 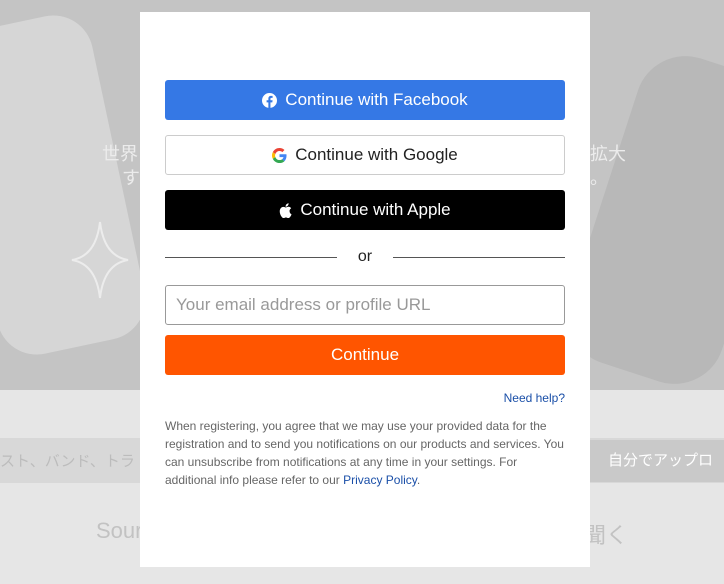 I want to click on facebook-button-label: Continue with Facebook, so click(x=376, y=99).